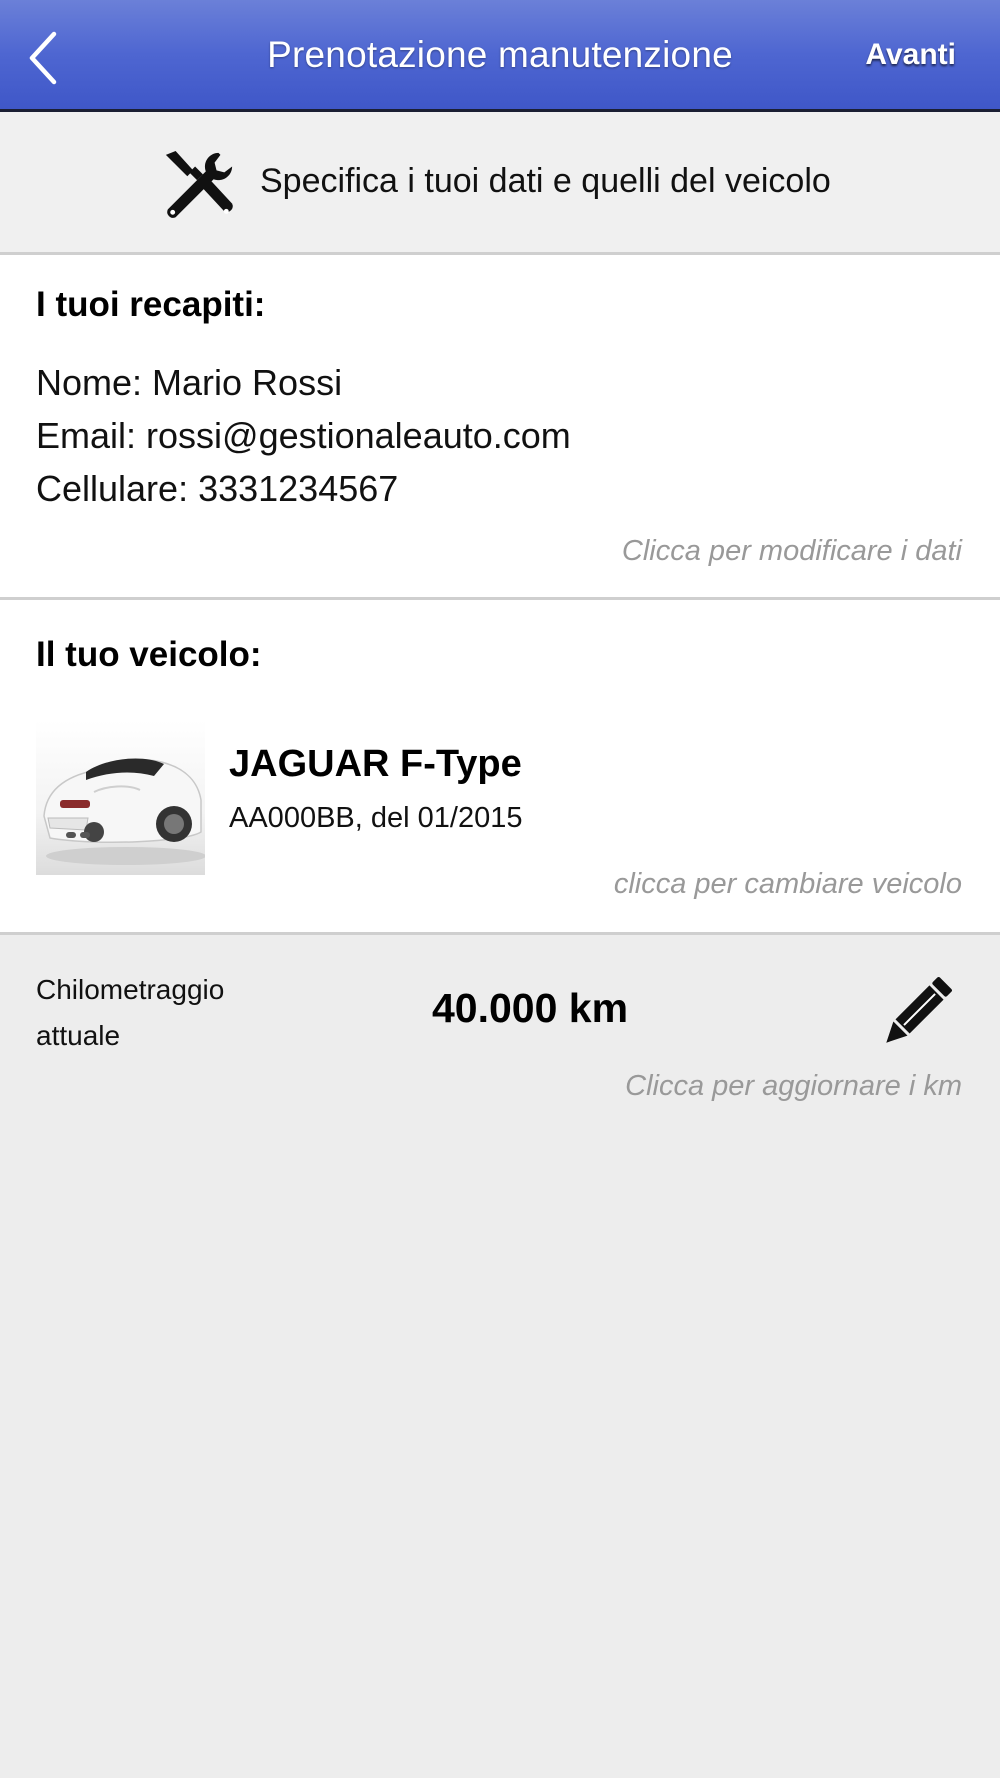 The height and width of the screenshot is (1778, 1000). What do you see at coordinates (149, 654) in the screenshot?
I see `vehicle-title: Il tuo veicolo:` at bounding box center [149, 654].